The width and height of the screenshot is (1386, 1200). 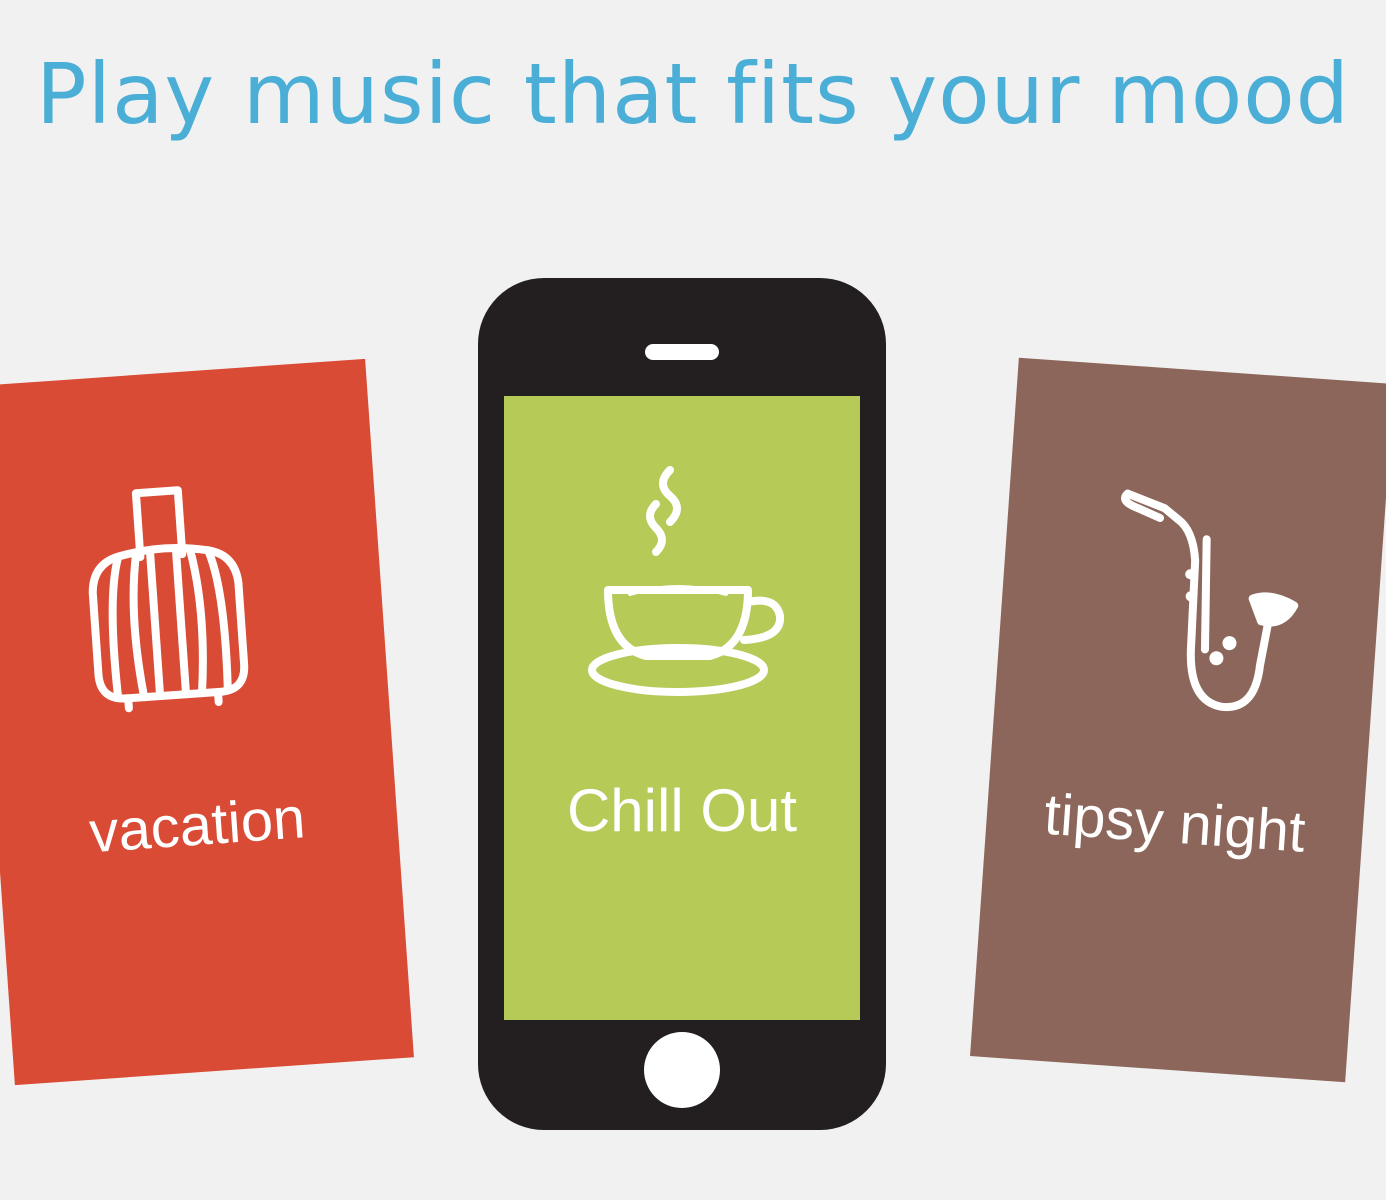 I want to click on phone-speaker, so click(x=682, y=352).